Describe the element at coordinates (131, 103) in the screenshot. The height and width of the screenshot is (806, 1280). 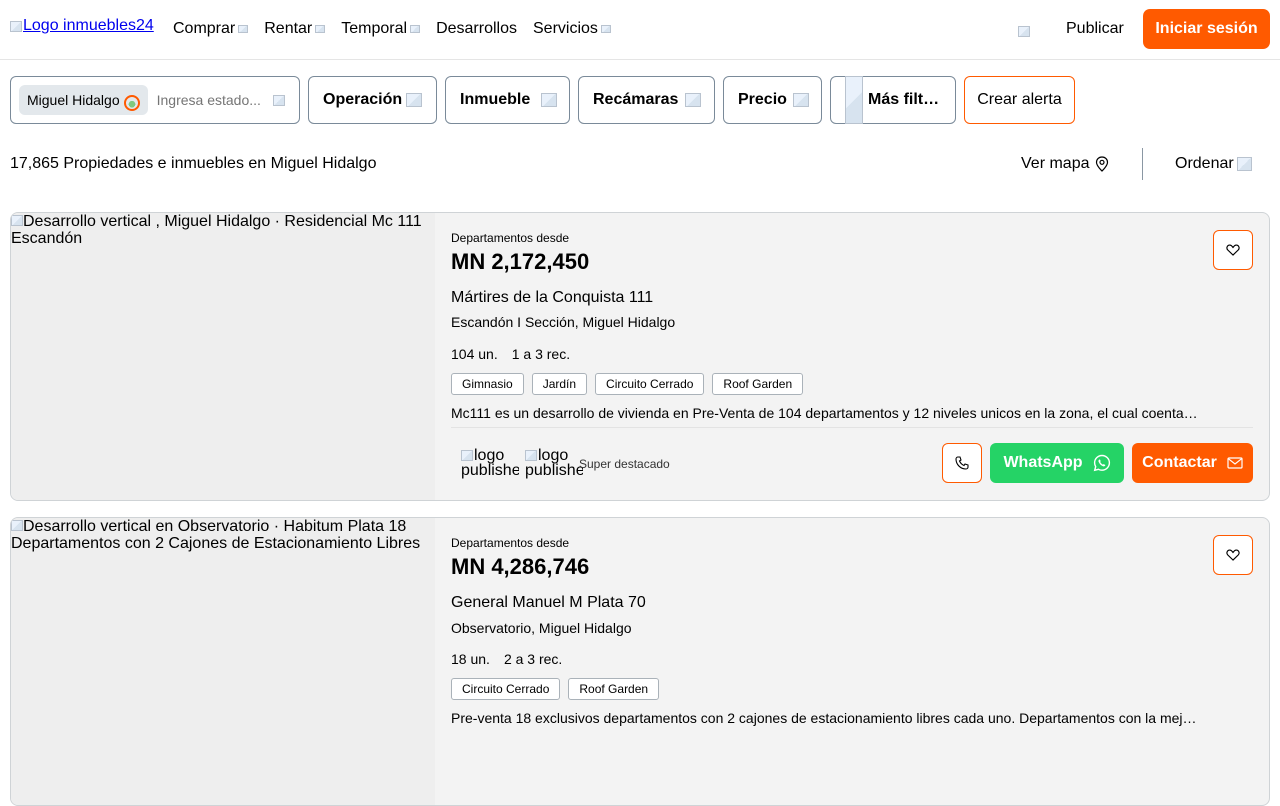
I see `remove-chip-icon` at that location.